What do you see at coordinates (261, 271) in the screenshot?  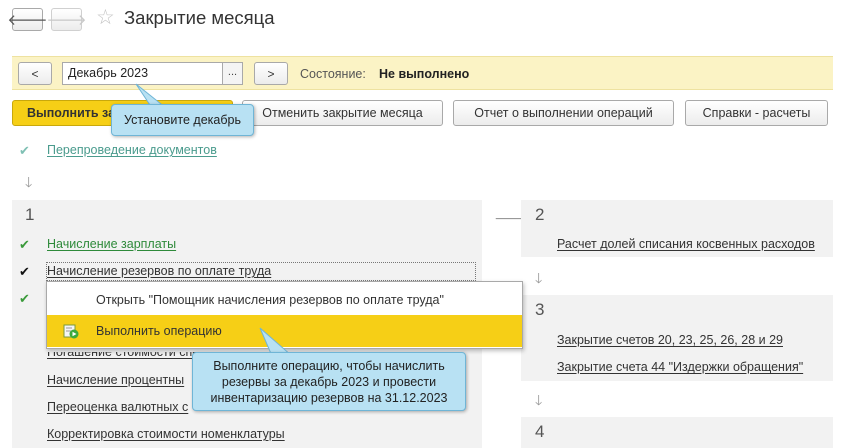 I see `selection-frame` at bounding box center [261, 271].